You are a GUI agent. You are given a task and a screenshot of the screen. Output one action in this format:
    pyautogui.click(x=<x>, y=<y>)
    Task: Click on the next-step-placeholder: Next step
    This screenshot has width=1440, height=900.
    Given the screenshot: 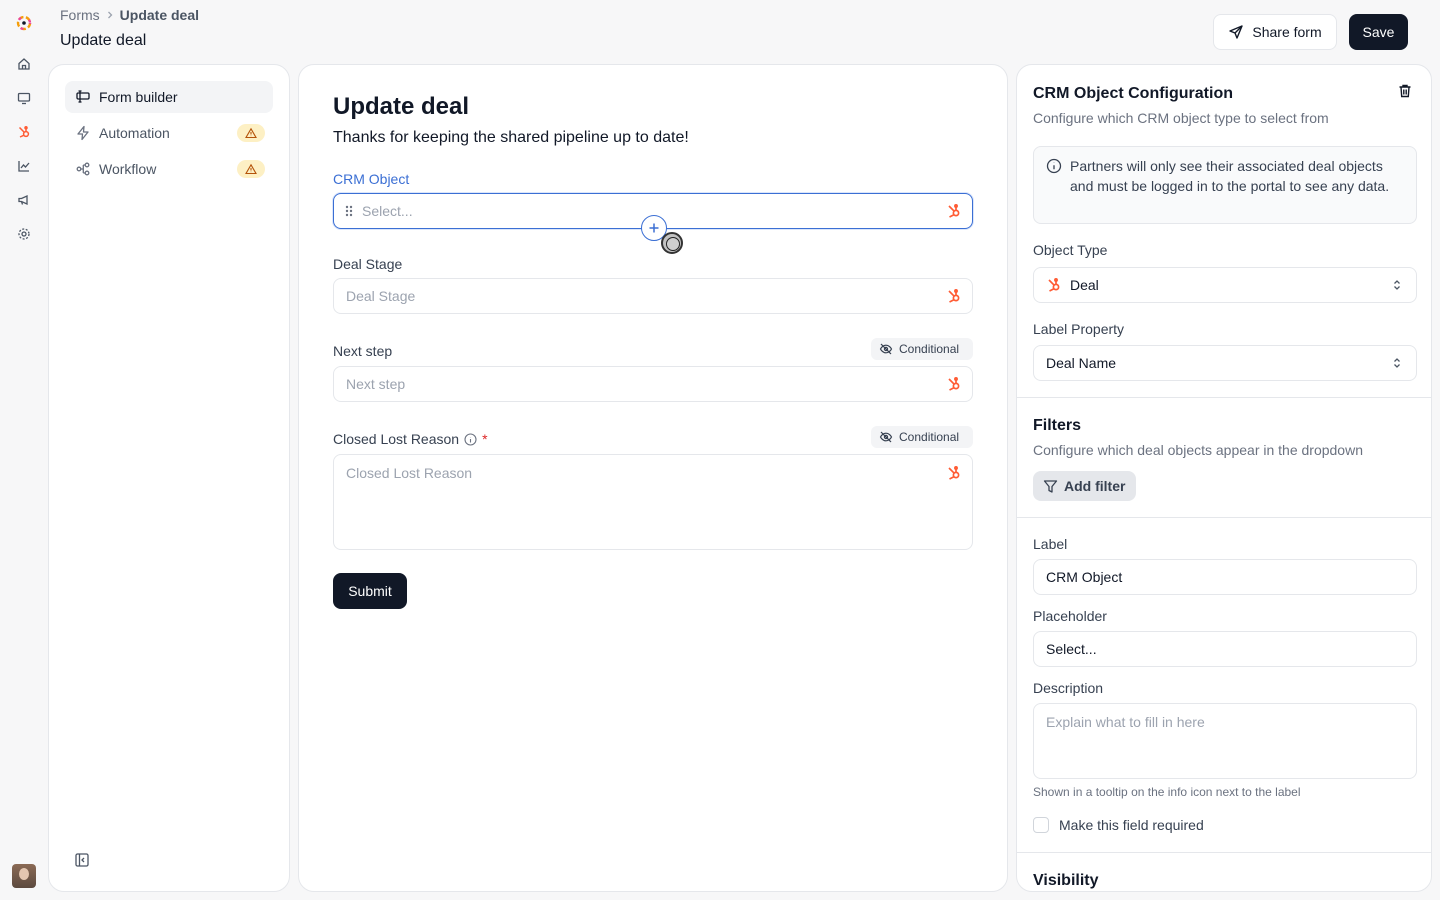 What is the action you would take?
    pyautogui.click(x=376, y=384)
    